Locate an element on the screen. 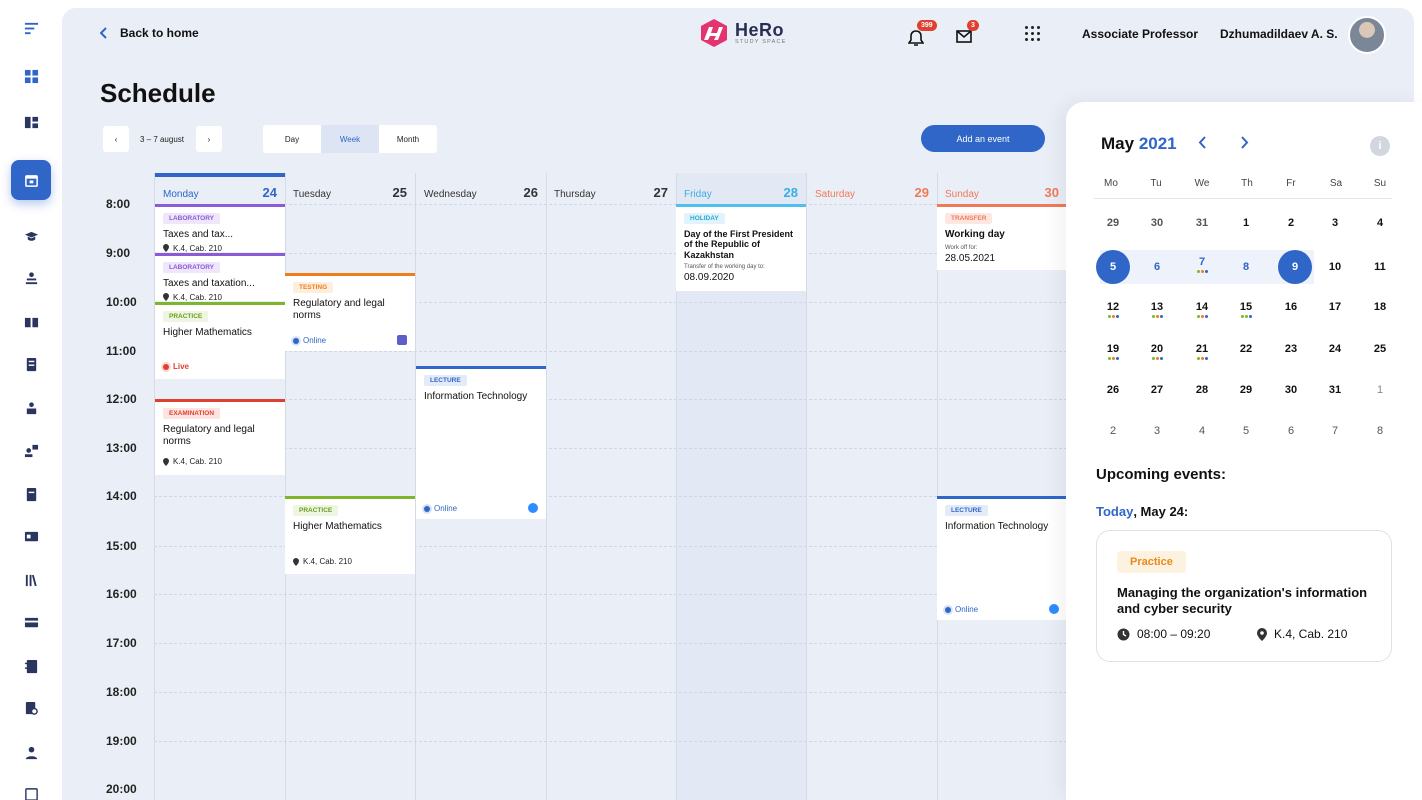 This screenshot has width=1422, height=800. messages-button: 3 is located at coordinates (967, 33).